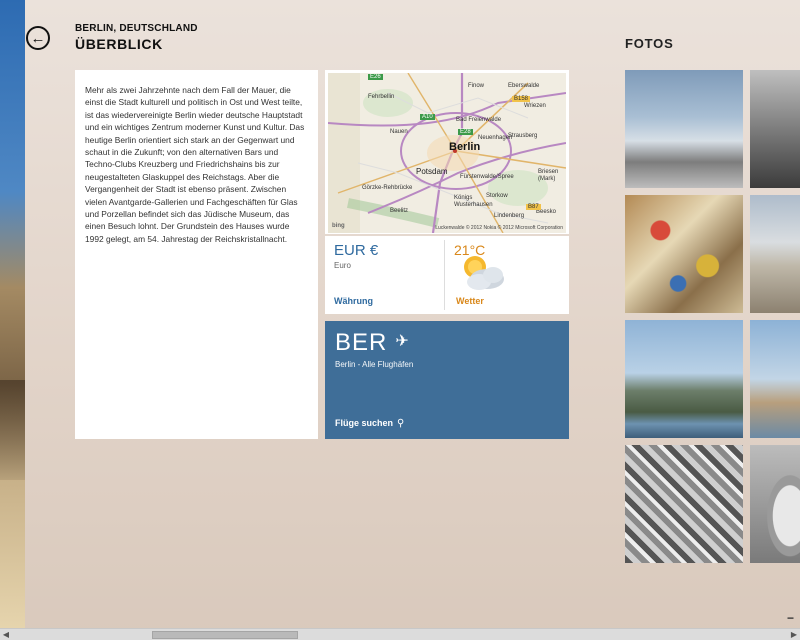 This screenshot has width=800, height=640. Describe the element at coordinates (479, 120) in the screenshot. I see `map-place: Bad Freienwalde` at that location.